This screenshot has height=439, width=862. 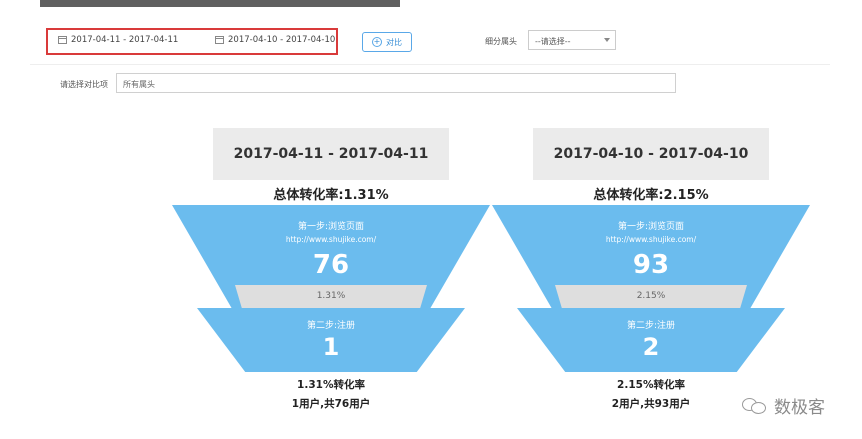 I want to click on step-rate-text: 2.15%, so click(x=651, y=296).